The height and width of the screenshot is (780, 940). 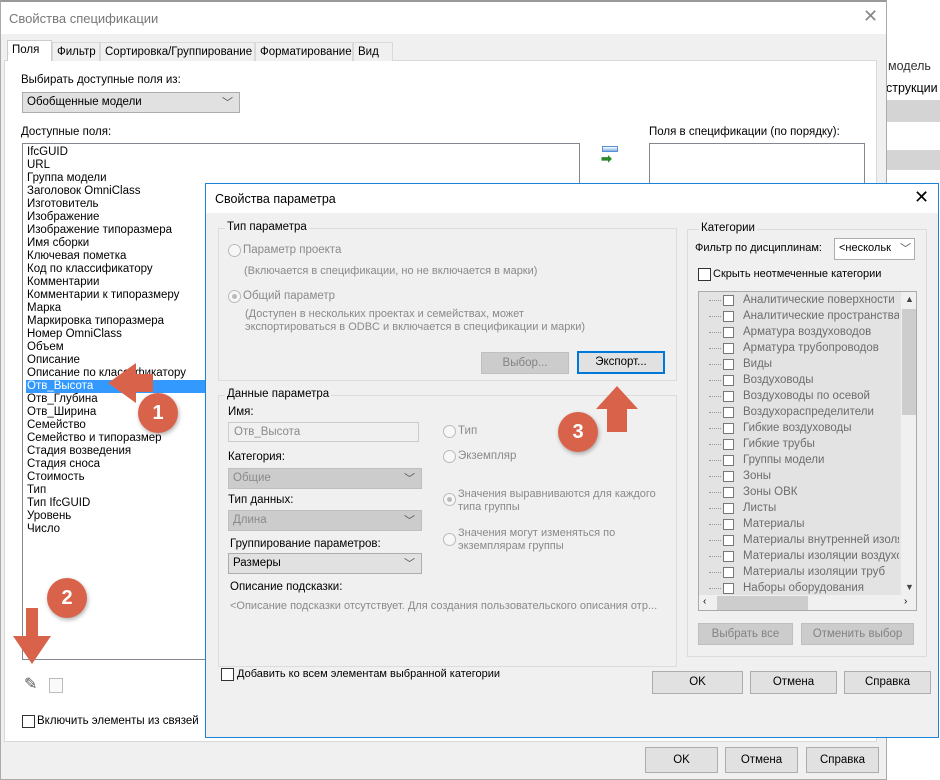 What do you see at coordinates (67, 598) in the screenshot?
I see `badge-2: 2` at bounding box center [67, 598].